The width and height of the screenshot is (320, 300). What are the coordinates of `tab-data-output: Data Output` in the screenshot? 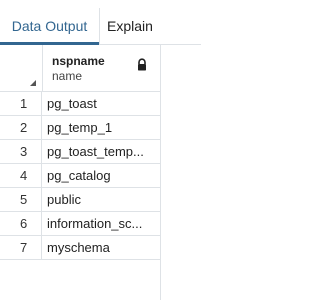 It's located at (50, 26).